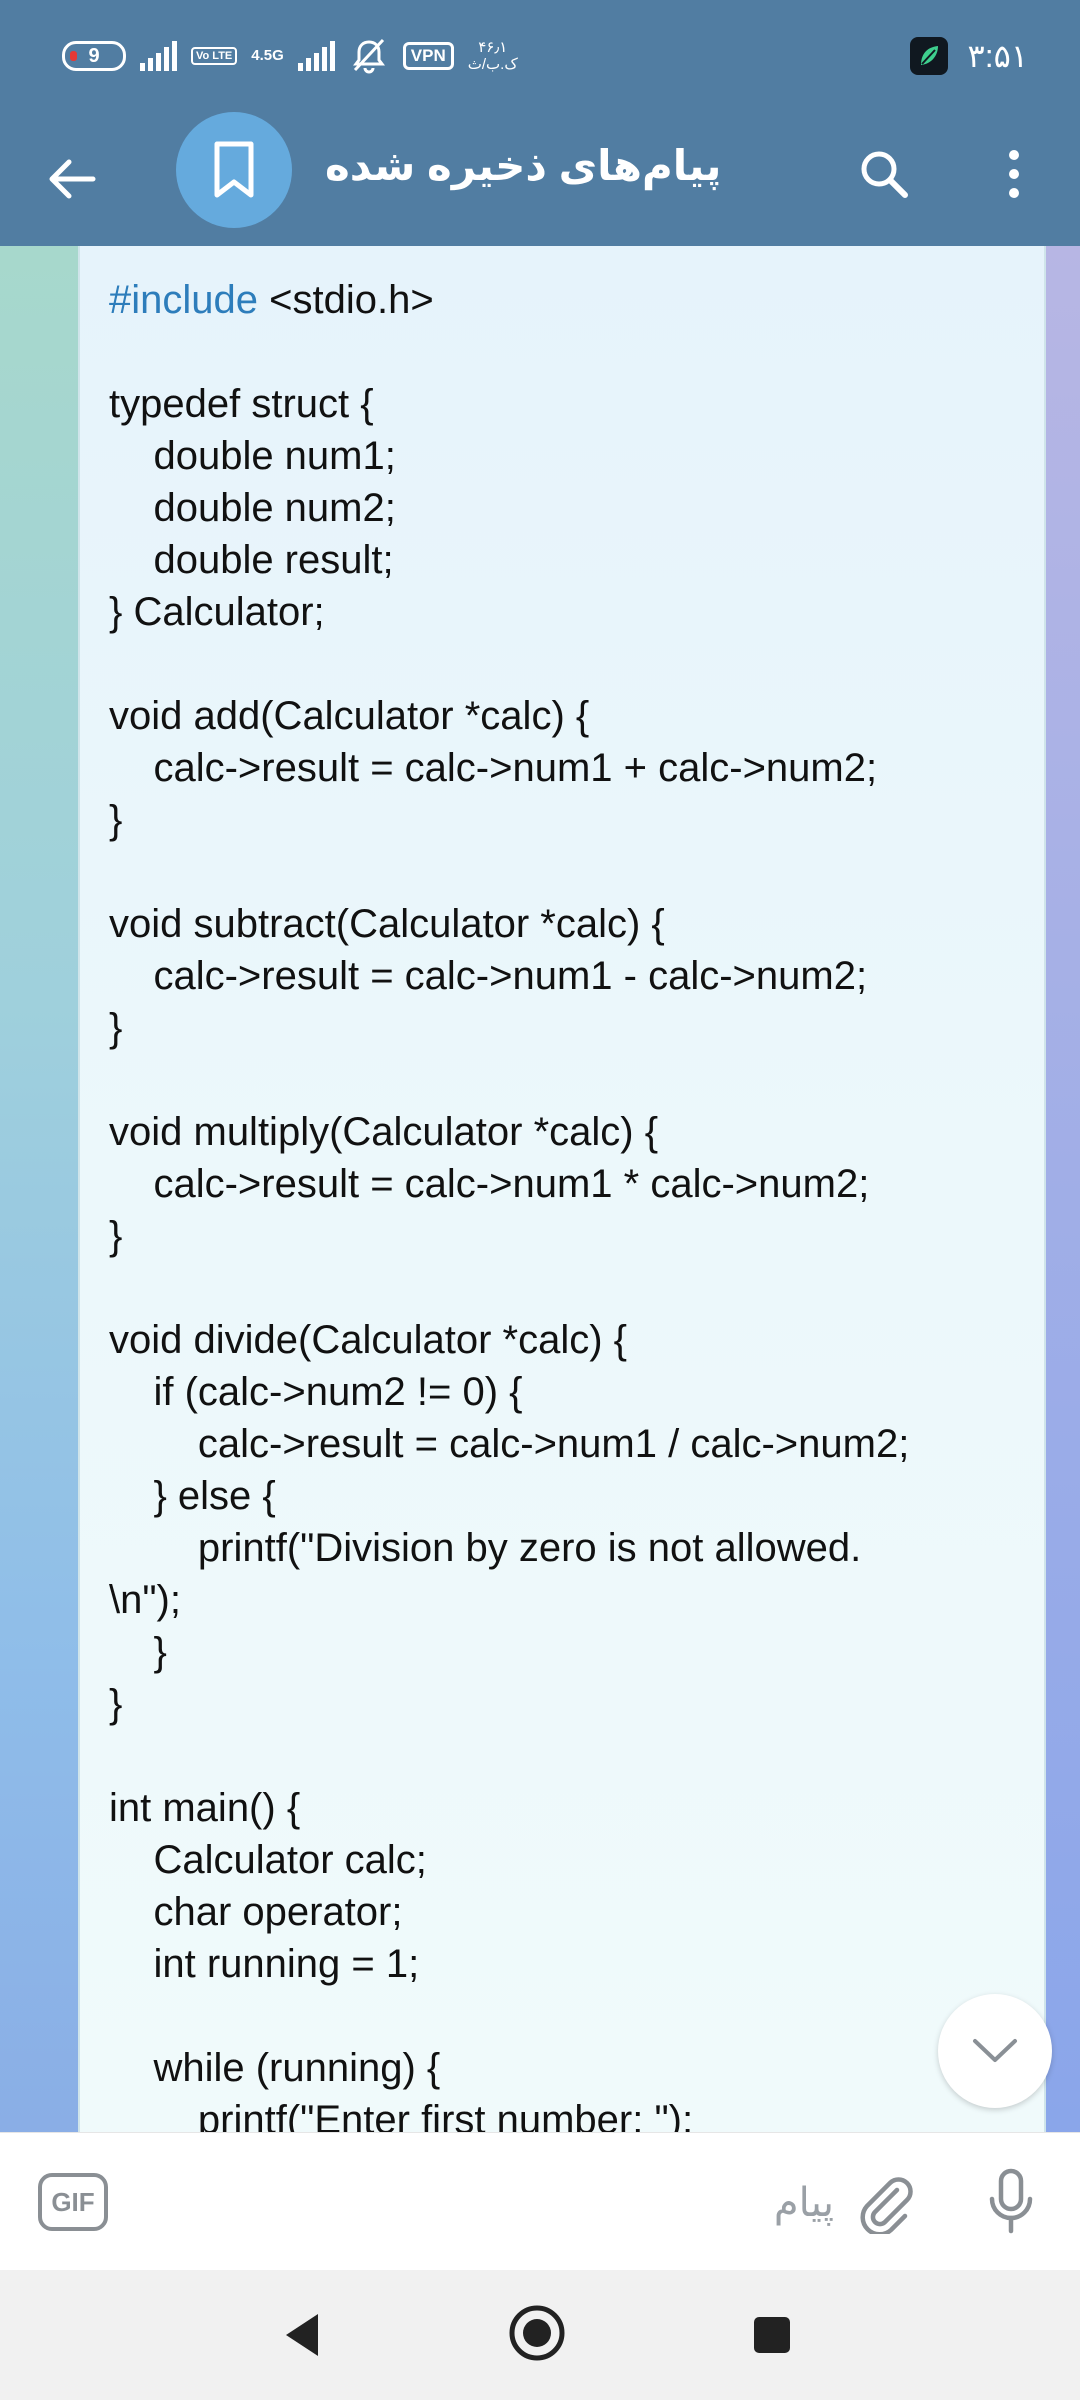  I want to click on gif-button: GIF, so click(73, 2202).